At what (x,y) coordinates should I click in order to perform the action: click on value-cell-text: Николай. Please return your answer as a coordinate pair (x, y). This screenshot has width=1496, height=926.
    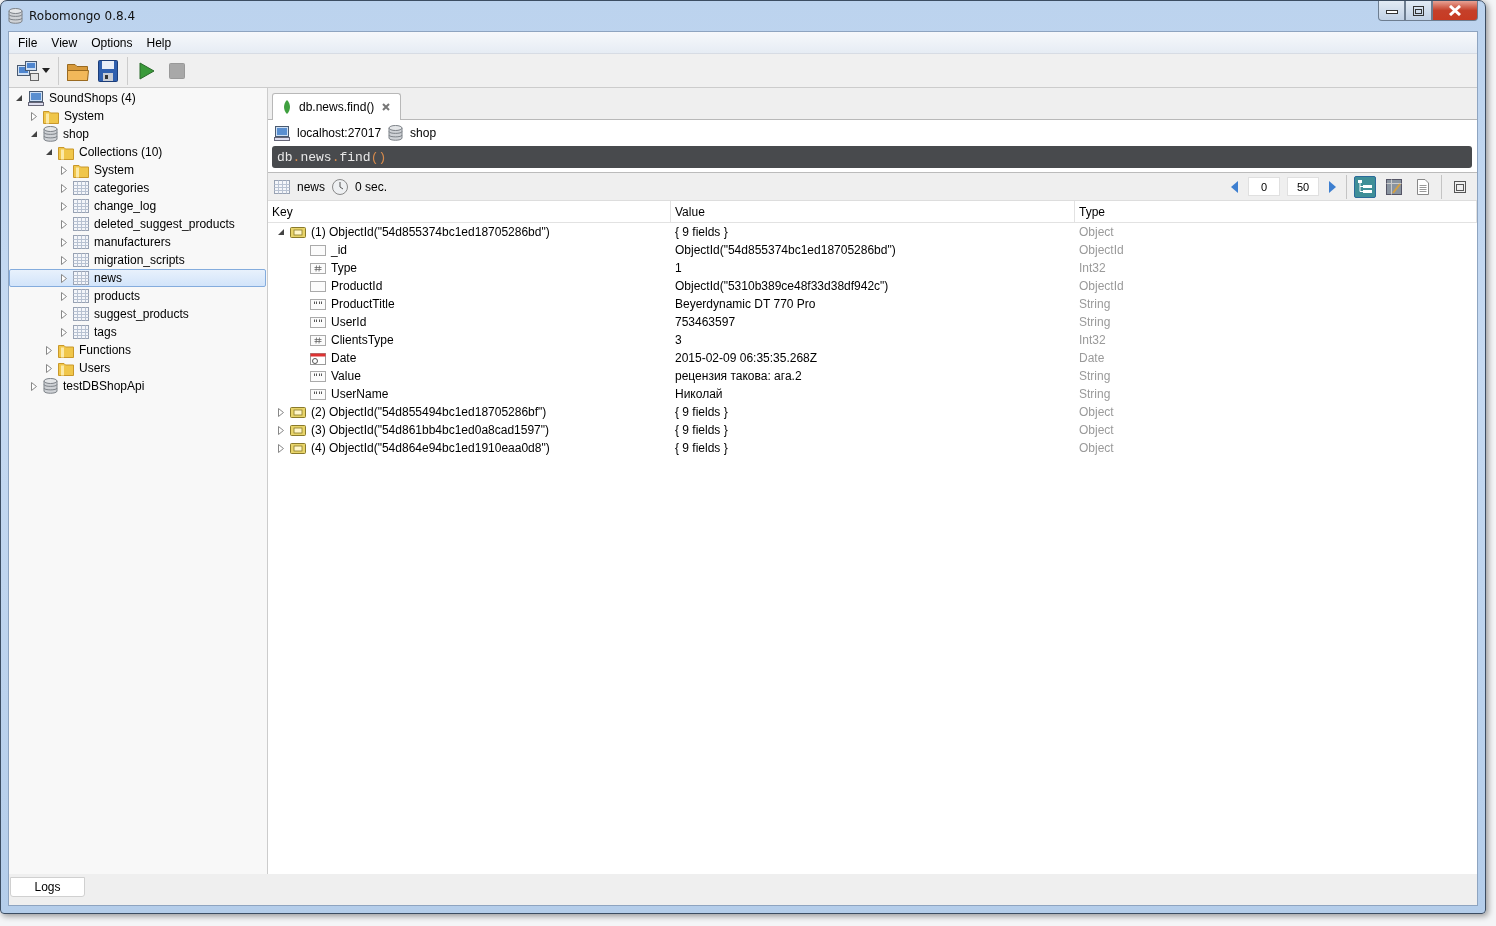
    Looking at the image, I should click on (699, 394).